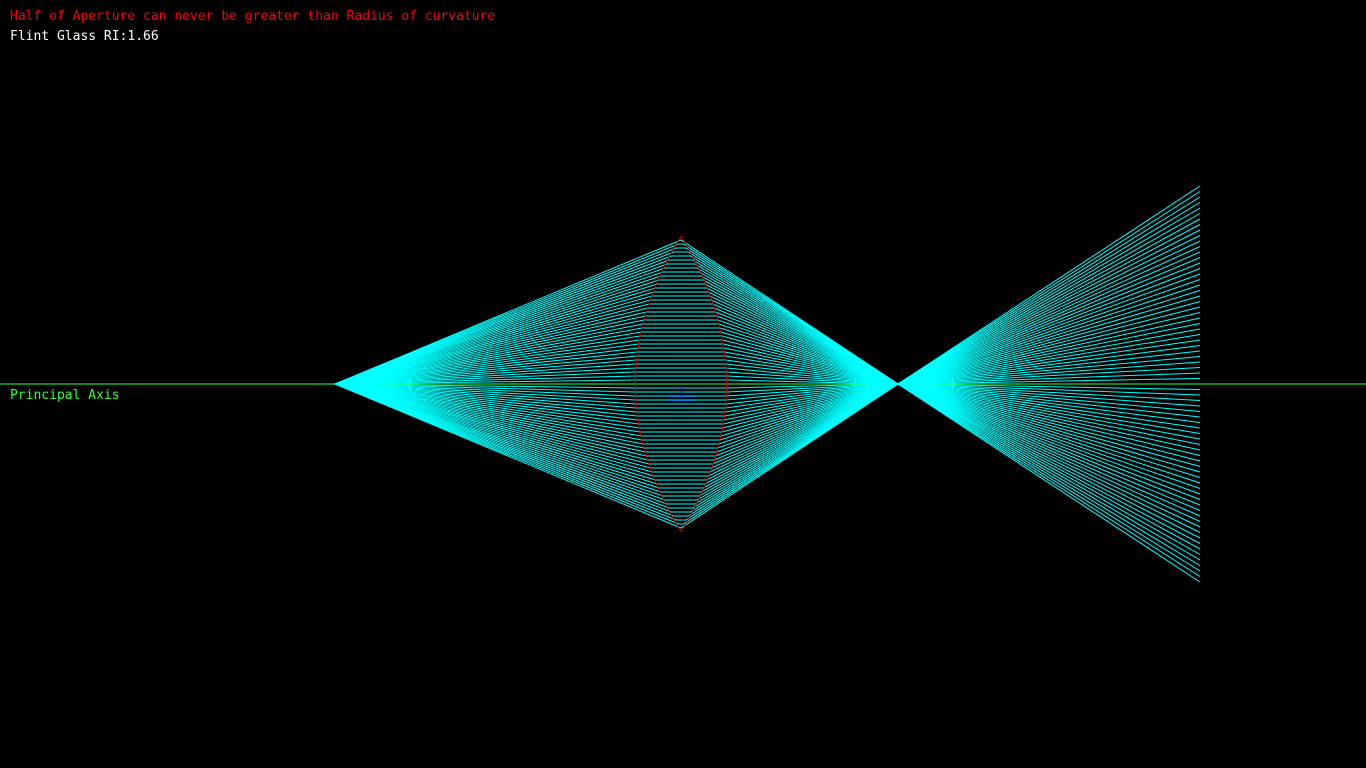 The width and height of the screenshot is (1366, 768). I want to click on light-ray, so click(767, 383).